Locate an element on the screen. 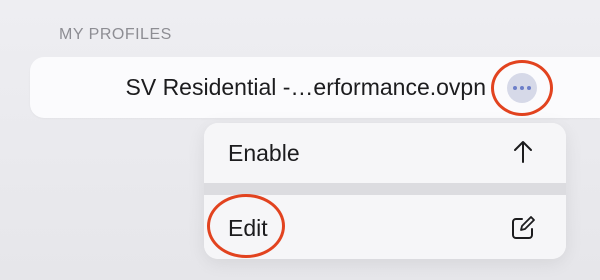  more-options-button is located at coordinates (522, 88).